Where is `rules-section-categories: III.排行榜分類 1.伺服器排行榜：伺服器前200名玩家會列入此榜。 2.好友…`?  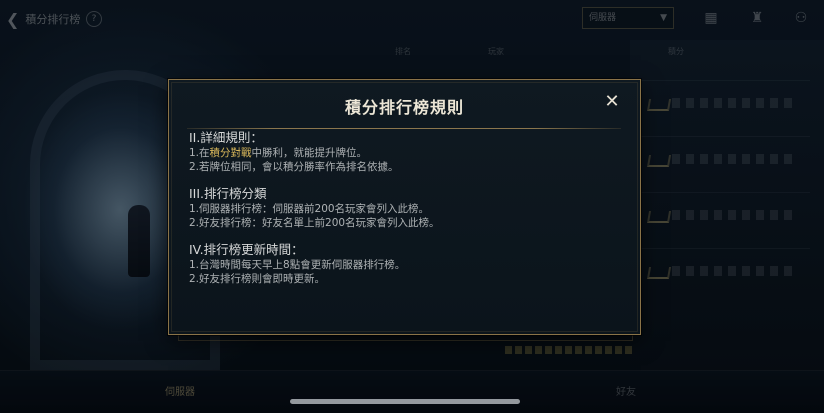 rules-section-categories: III.排行榜分類 1.伺服器排行榜：伺服器前200名玩家會列入此榜。 2.好友… is located at coordinates (404, 208).